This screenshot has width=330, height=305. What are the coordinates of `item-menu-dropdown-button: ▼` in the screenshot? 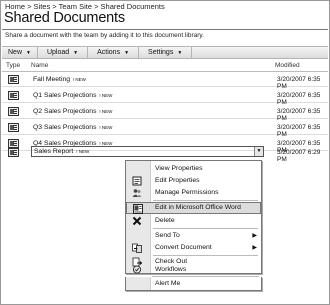 It's located at (258, 151).